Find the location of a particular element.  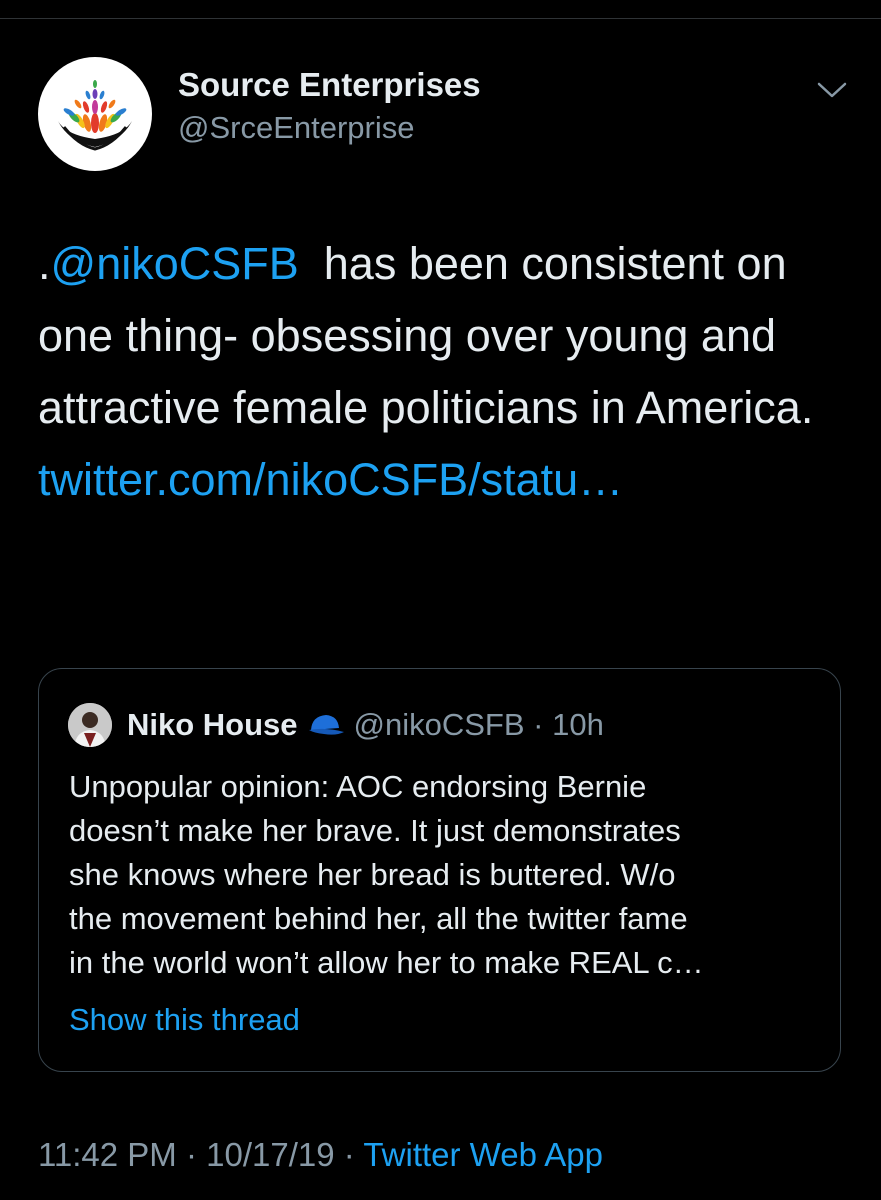

chevron-down-icon is located at coordinates (832, 90).